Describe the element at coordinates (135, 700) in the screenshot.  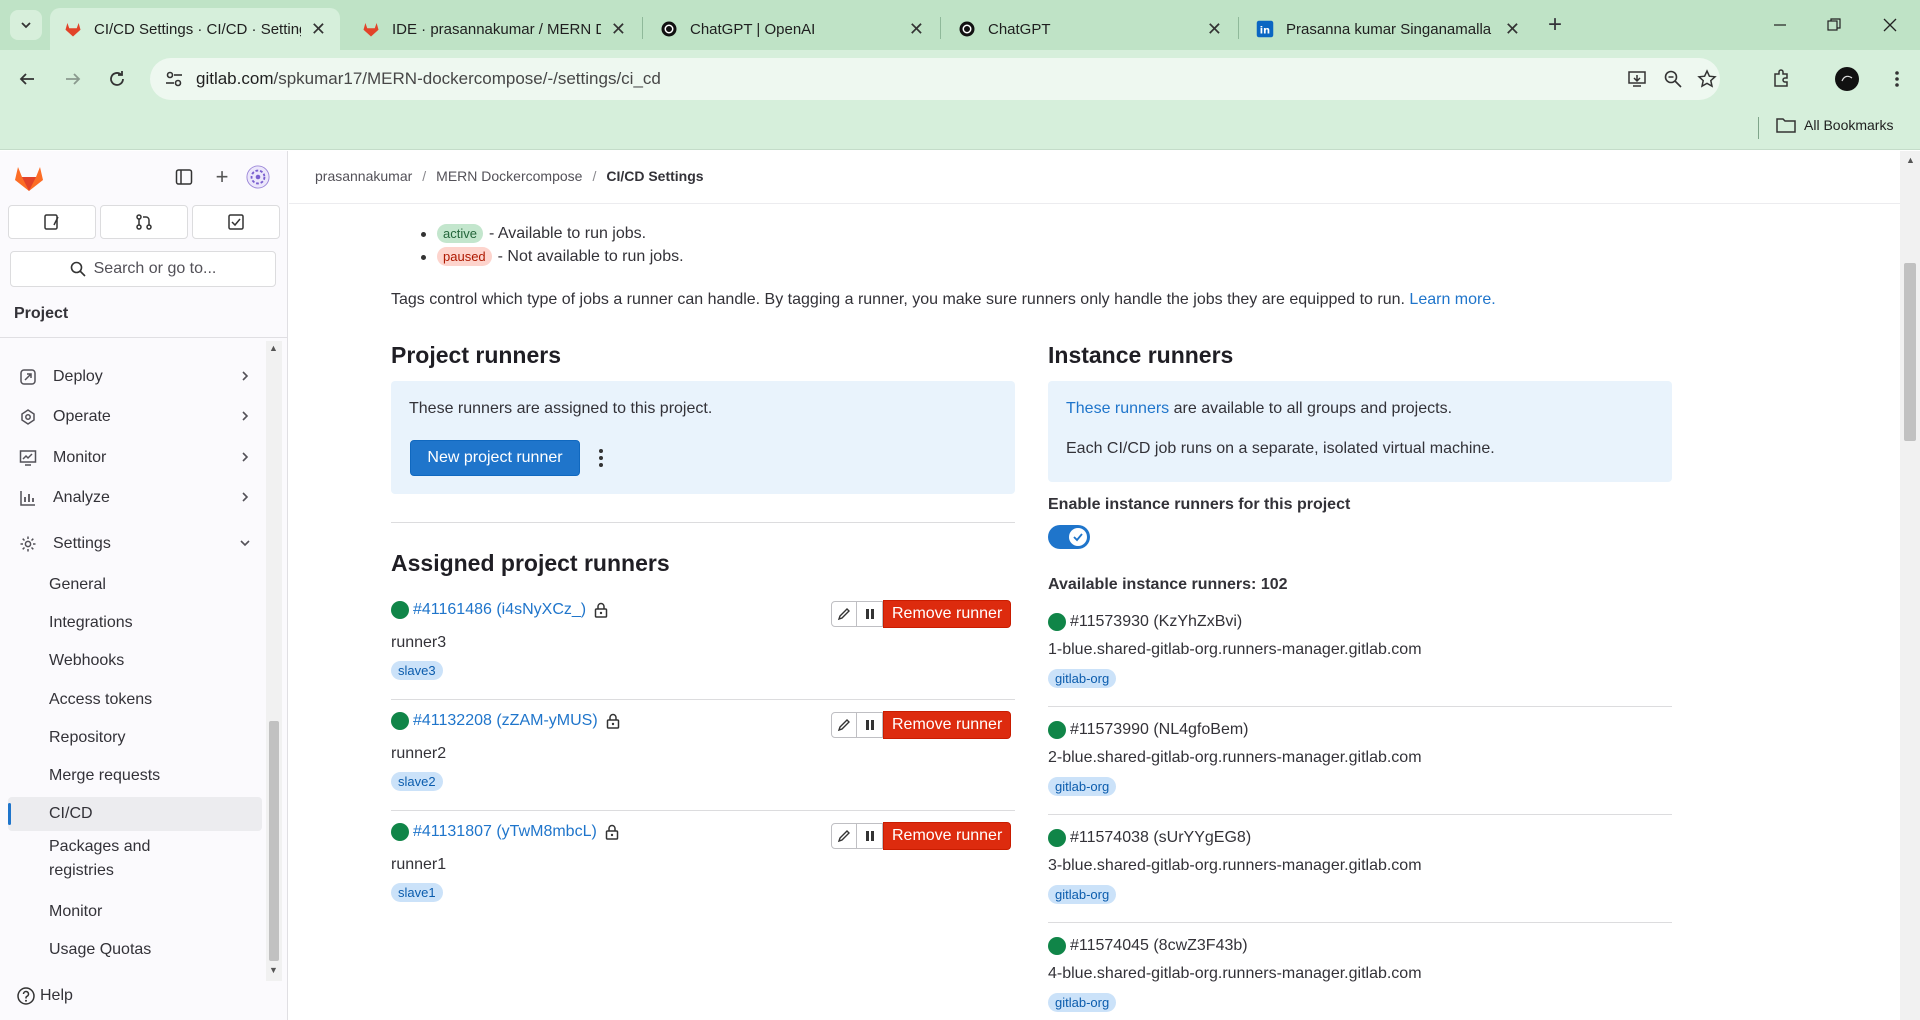
I see `sidebar-item-access-tokens: Access tokens` at that location.